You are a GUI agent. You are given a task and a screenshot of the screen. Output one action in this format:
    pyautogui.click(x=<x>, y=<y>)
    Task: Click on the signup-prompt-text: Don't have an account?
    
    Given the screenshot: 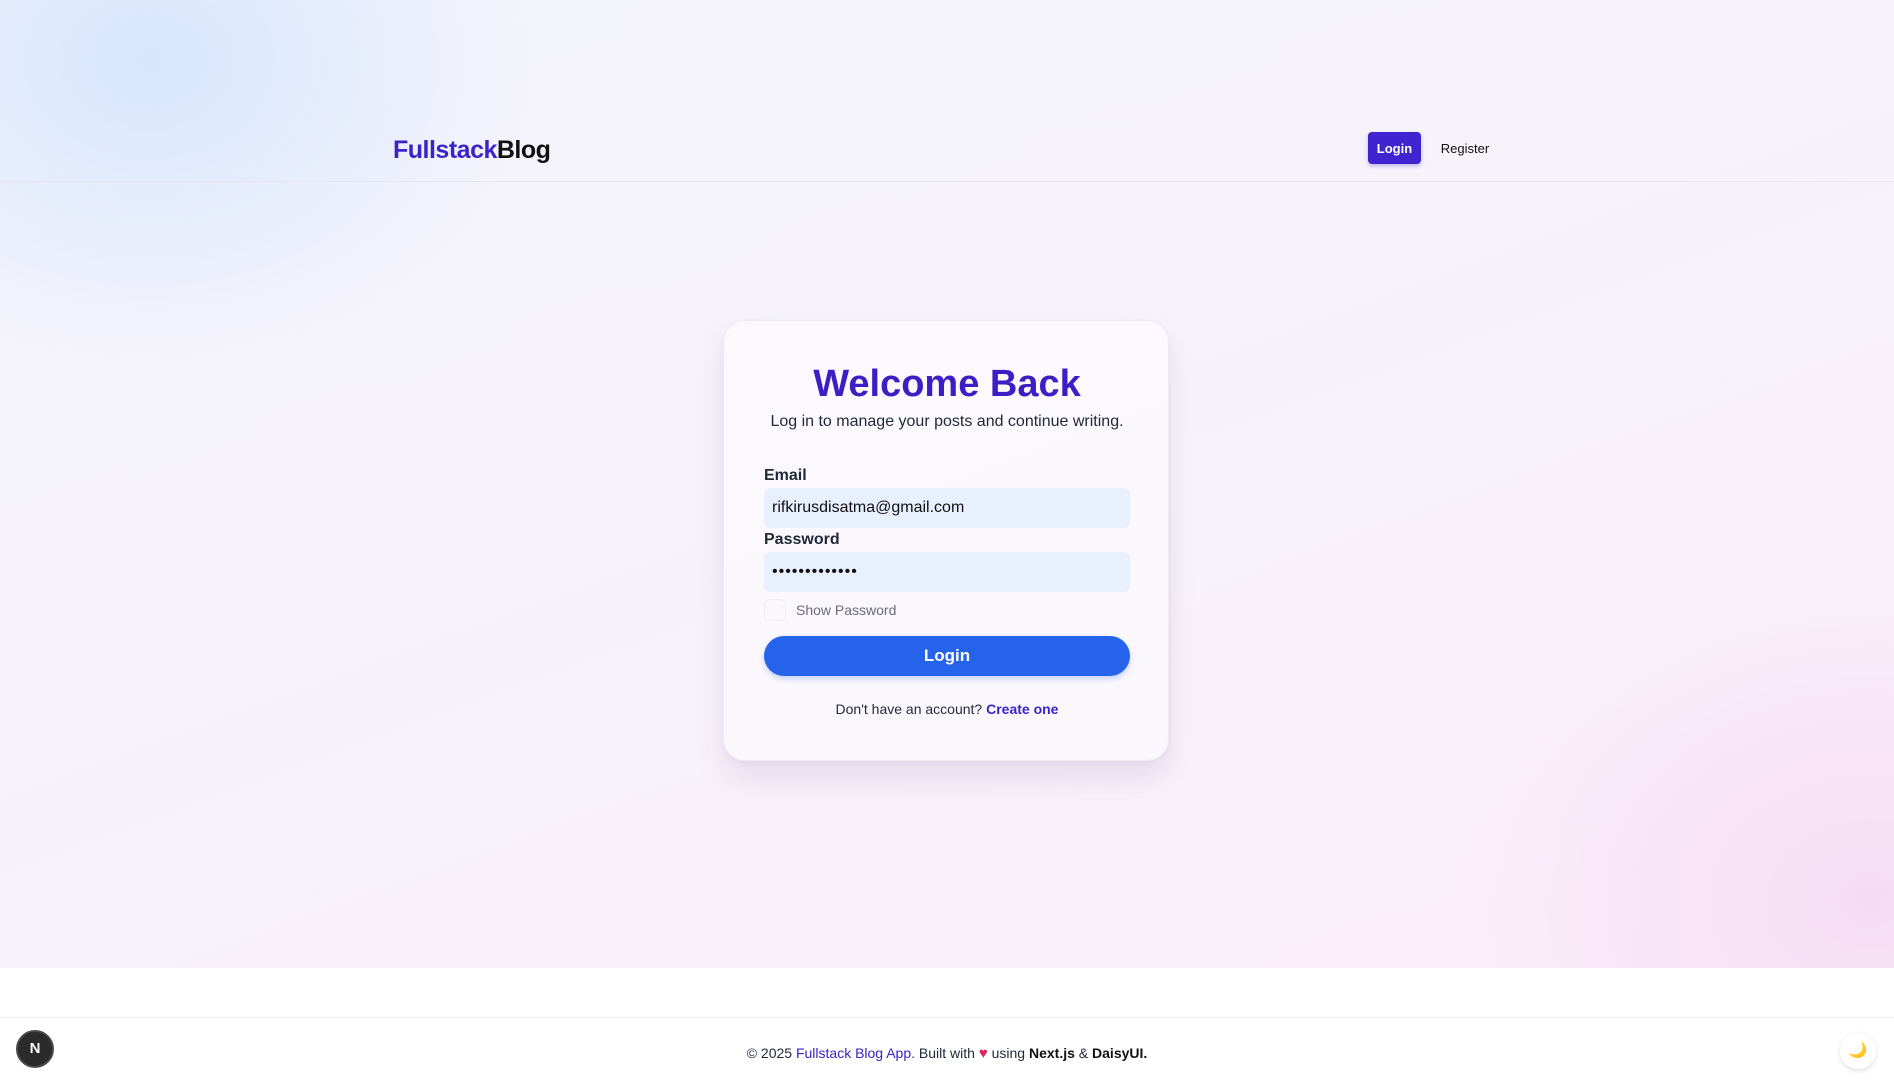 What is the action you would take?
    pyautogui.click(x=909, y=709)
    